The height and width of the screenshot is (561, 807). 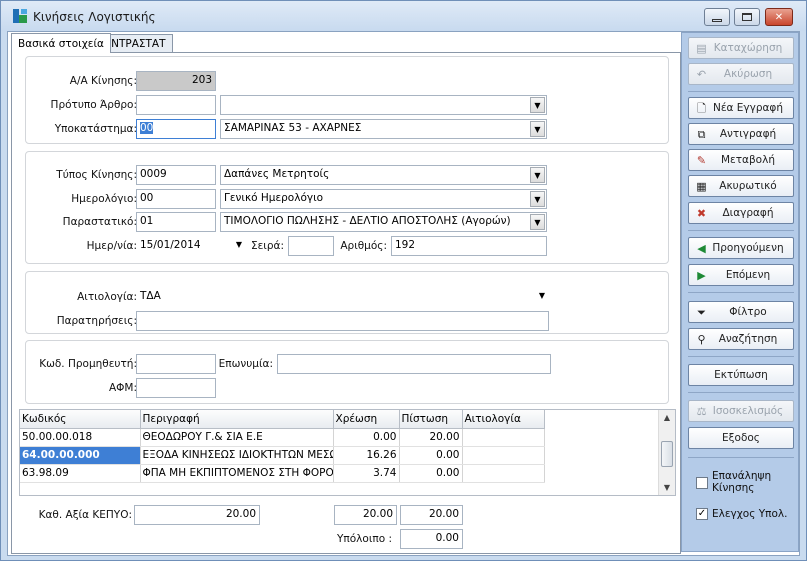 What do you see at coordinates (237, 437) in the screenshot?
I see `cell-description: ΘΕΟΔΩΡΟΥ Γ.& ΣΙΑ Ε.Ε` at bounding box center [237, 437].